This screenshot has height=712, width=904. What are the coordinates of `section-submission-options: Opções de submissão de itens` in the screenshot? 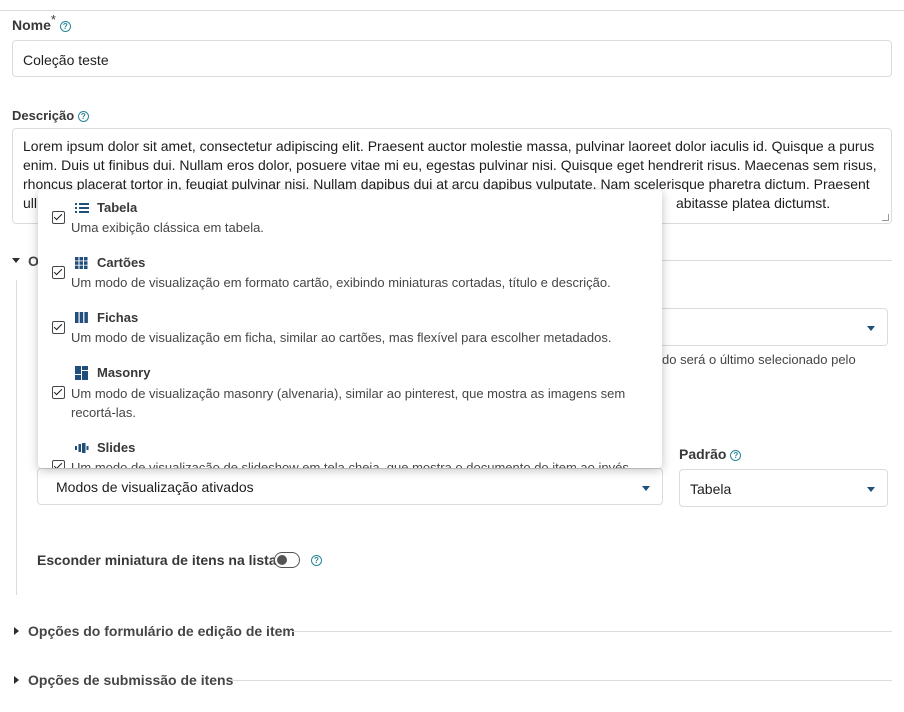 It's located at (130, 680).